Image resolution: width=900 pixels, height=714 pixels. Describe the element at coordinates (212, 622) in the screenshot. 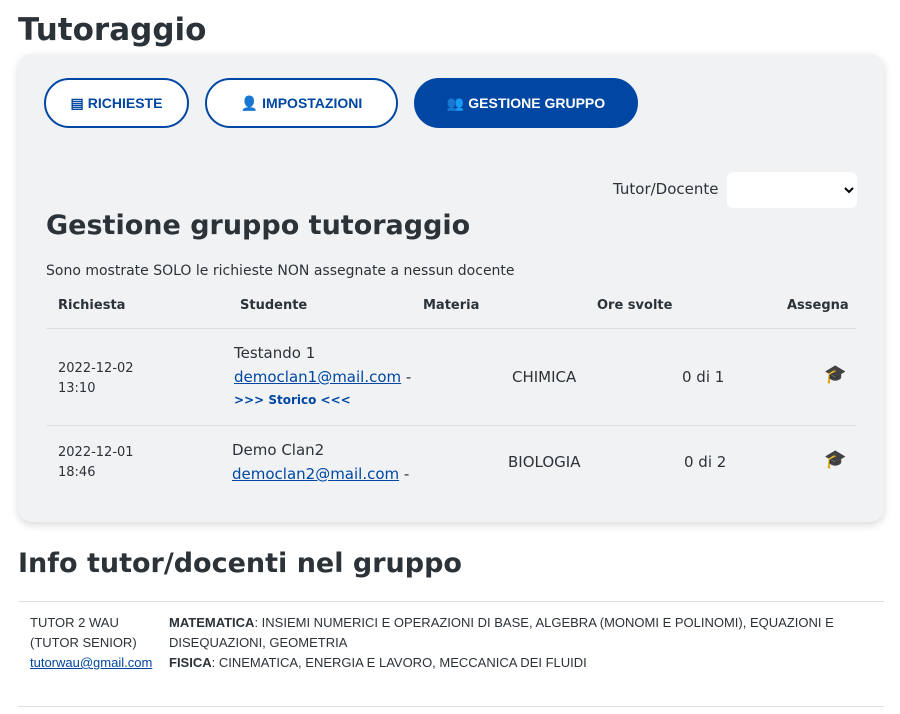

I see `subject-name: MATEMATICA` at that location.